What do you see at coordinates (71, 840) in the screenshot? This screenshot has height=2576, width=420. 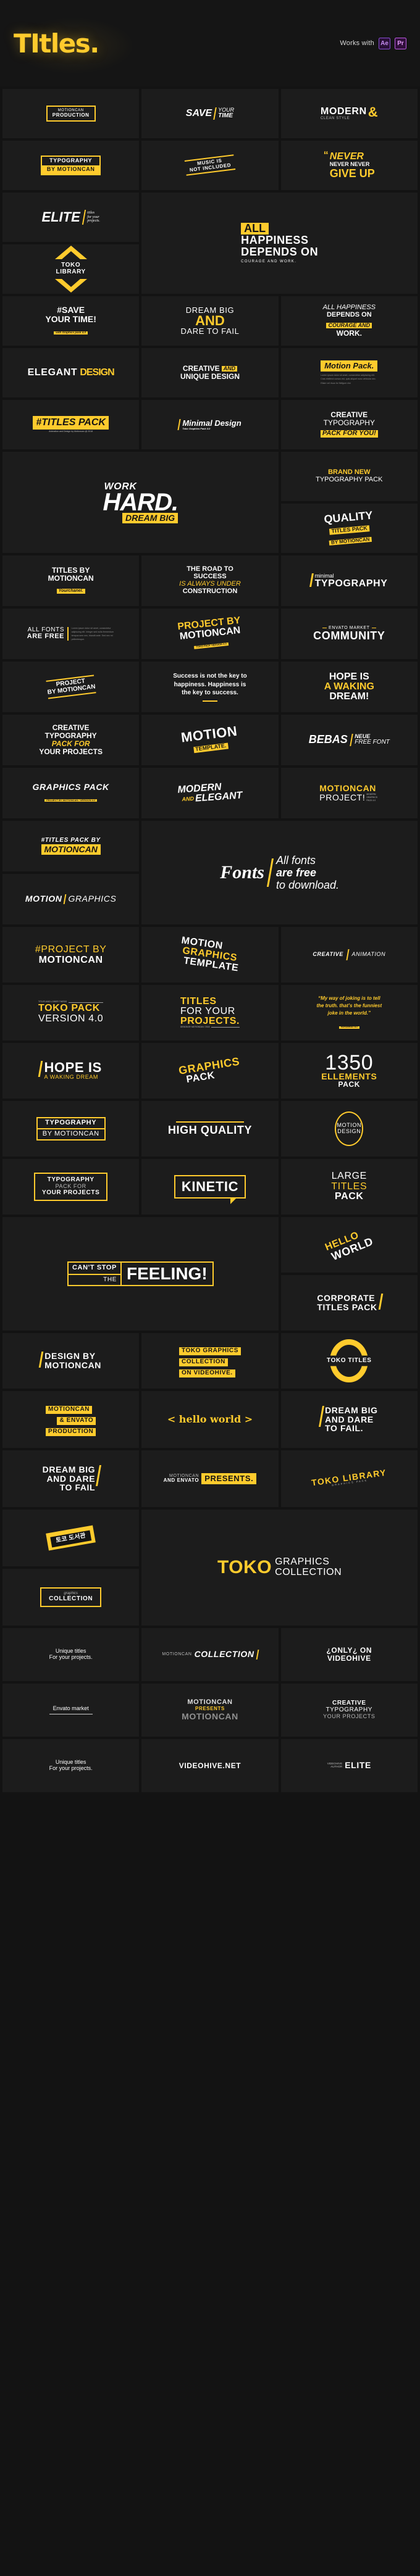 I see `tile-line: #TITLES PACK BY` at bounding box center [71, 840].